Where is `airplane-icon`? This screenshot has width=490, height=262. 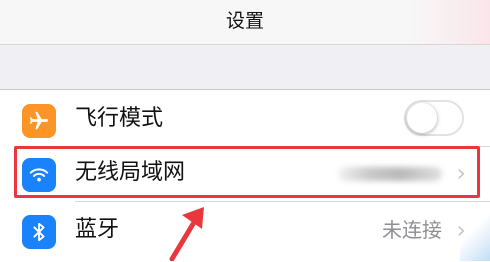
airplane-icon is located at coordinates (39, 121).